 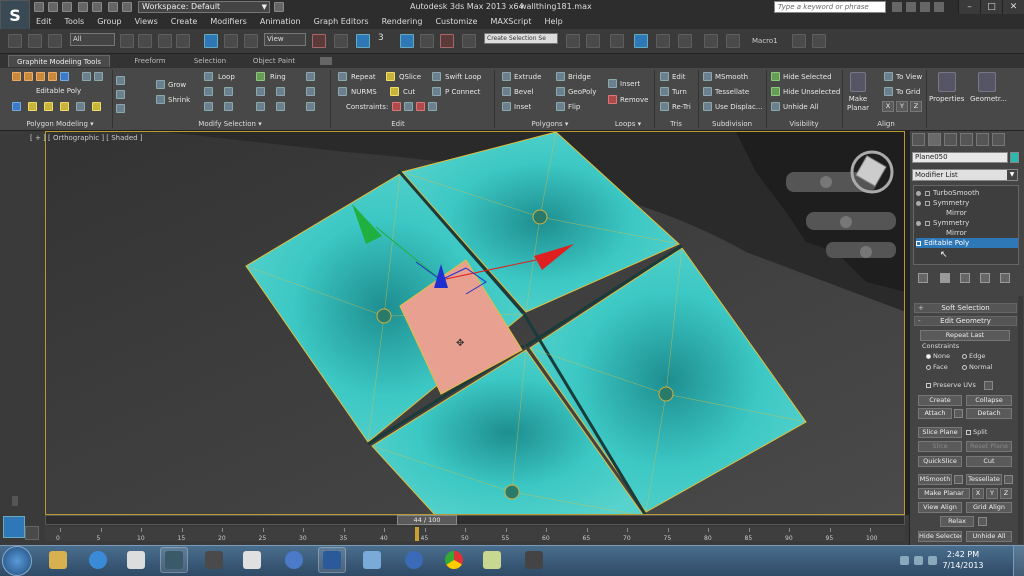 What do you see at coordinates (830, 7) in the screenshot?
I see `search-input: Type a keyword or phrase` at bounding box center [830, 7].